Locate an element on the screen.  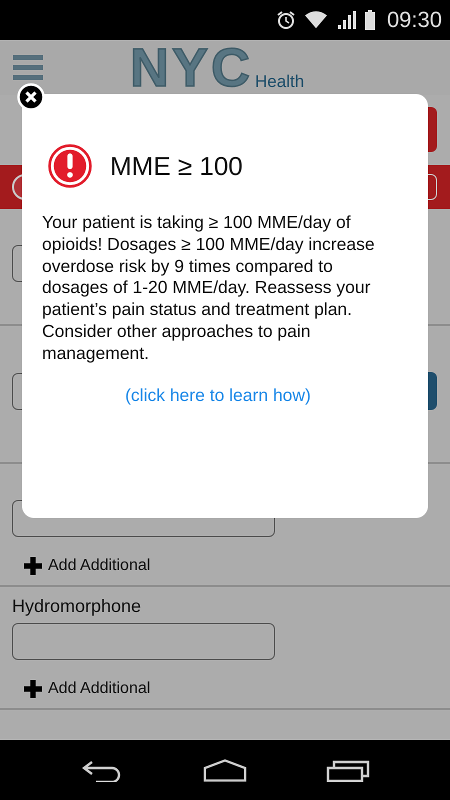
learn-more-link: (click here to learn how) is located at coordinates (218, 395).